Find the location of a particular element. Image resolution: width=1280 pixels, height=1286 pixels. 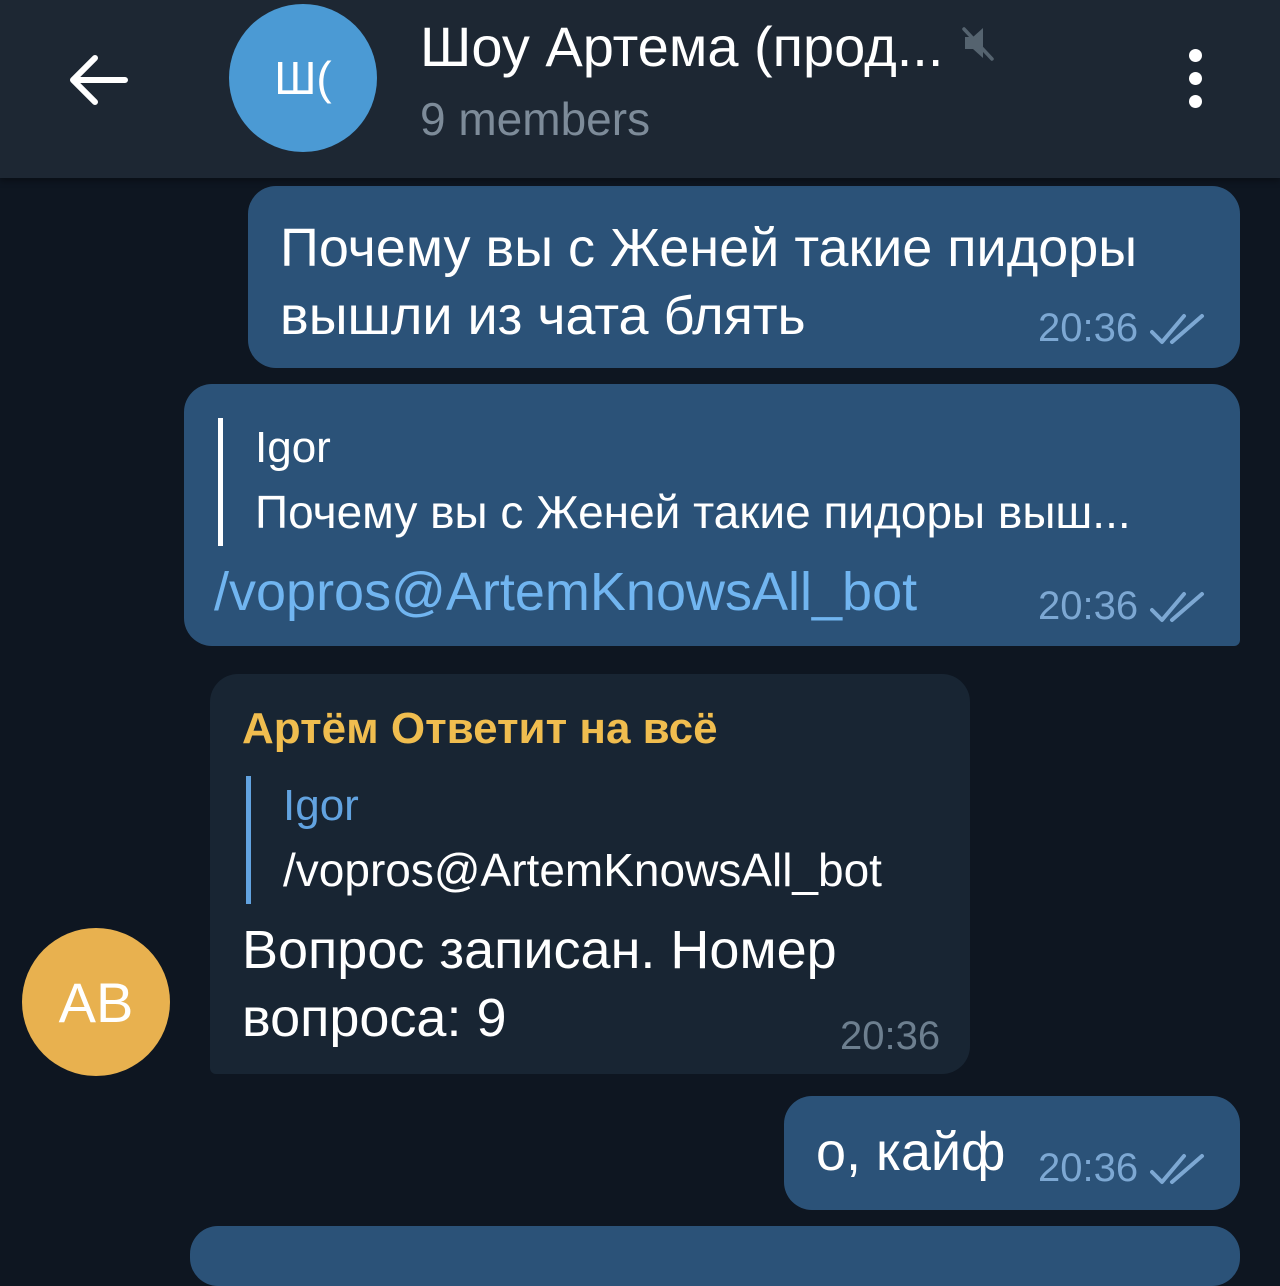

bot-command-link: /vopros@ArtemKnowsAll_bot is located at coordinates (565, 592).